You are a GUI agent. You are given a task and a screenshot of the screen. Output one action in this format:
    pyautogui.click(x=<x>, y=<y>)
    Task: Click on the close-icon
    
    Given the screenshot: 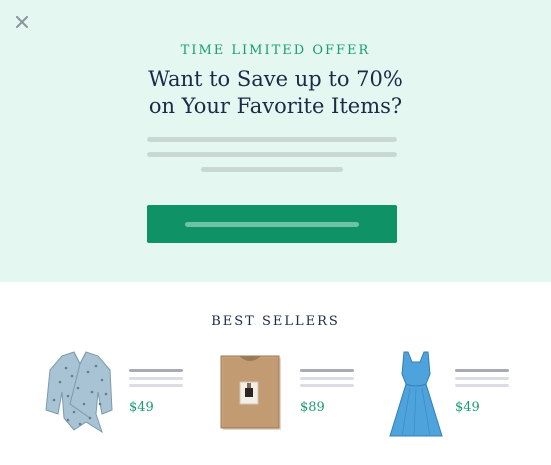 What is the action you would take?
    pyautogui.click(x=22, y=22)
    